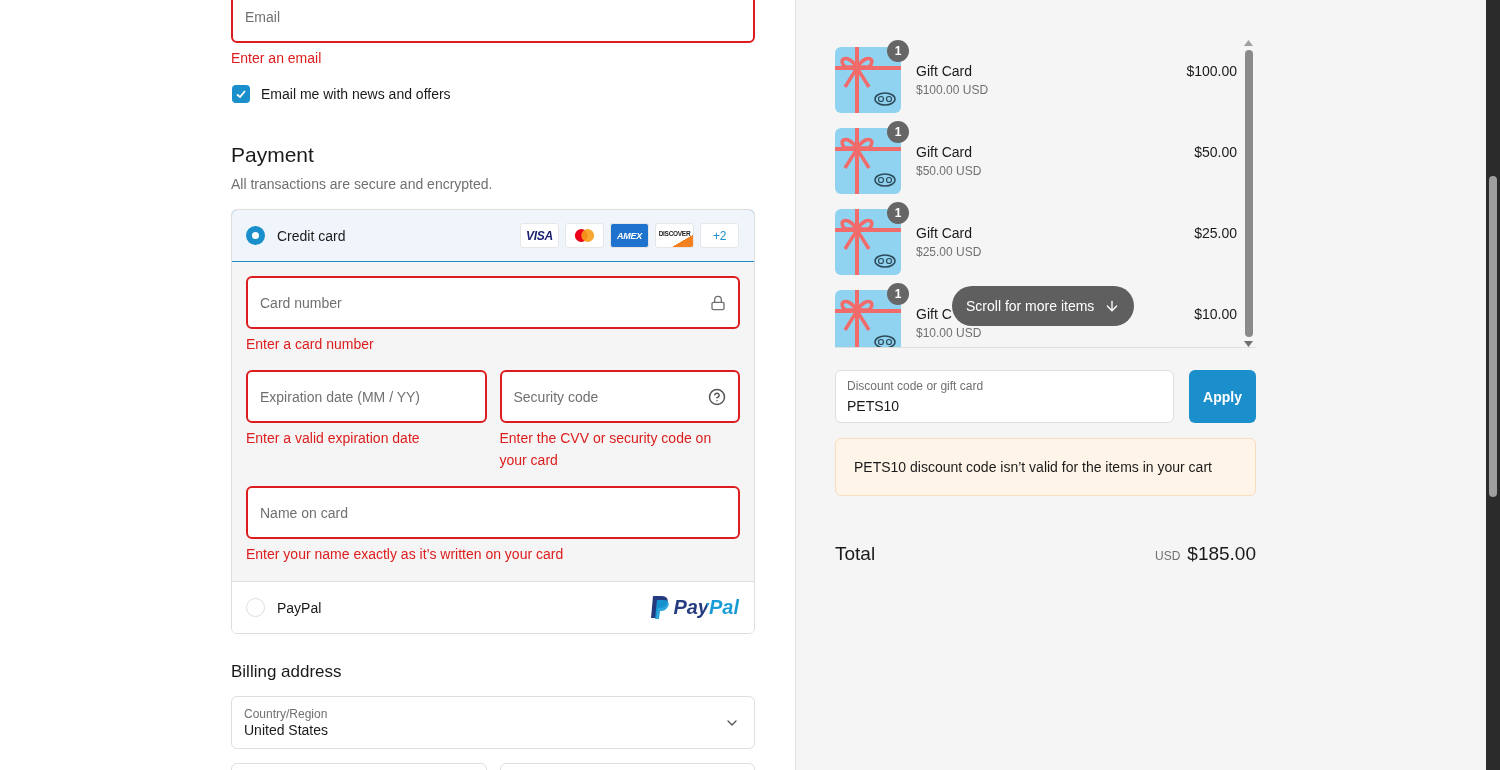 The image size is (1500, 770). I want to click on item-unit-price: $10.00 USD, so click(949, 333).